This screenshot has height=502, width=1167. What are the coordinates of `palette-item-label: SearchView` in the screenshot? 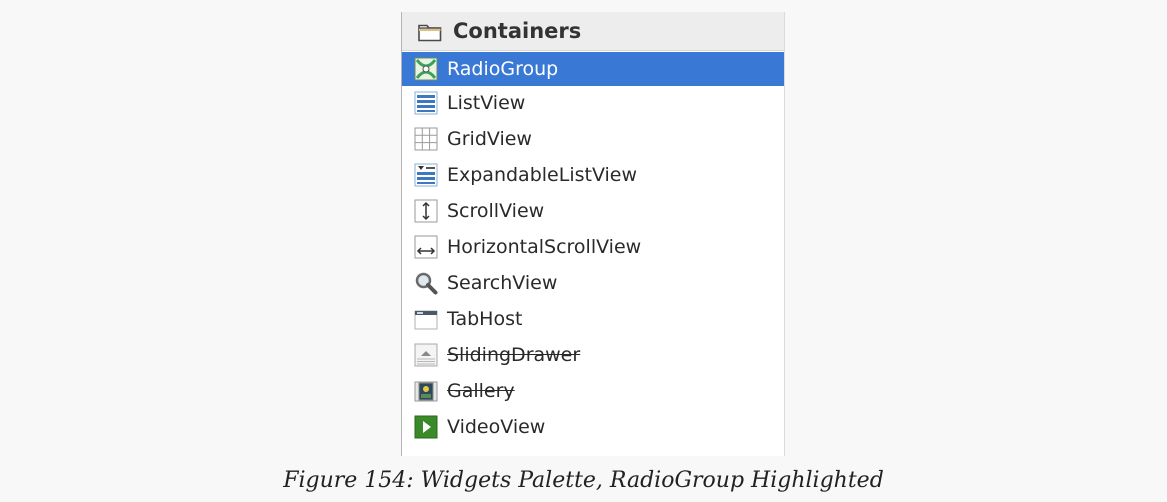 It's located at (502, 283).